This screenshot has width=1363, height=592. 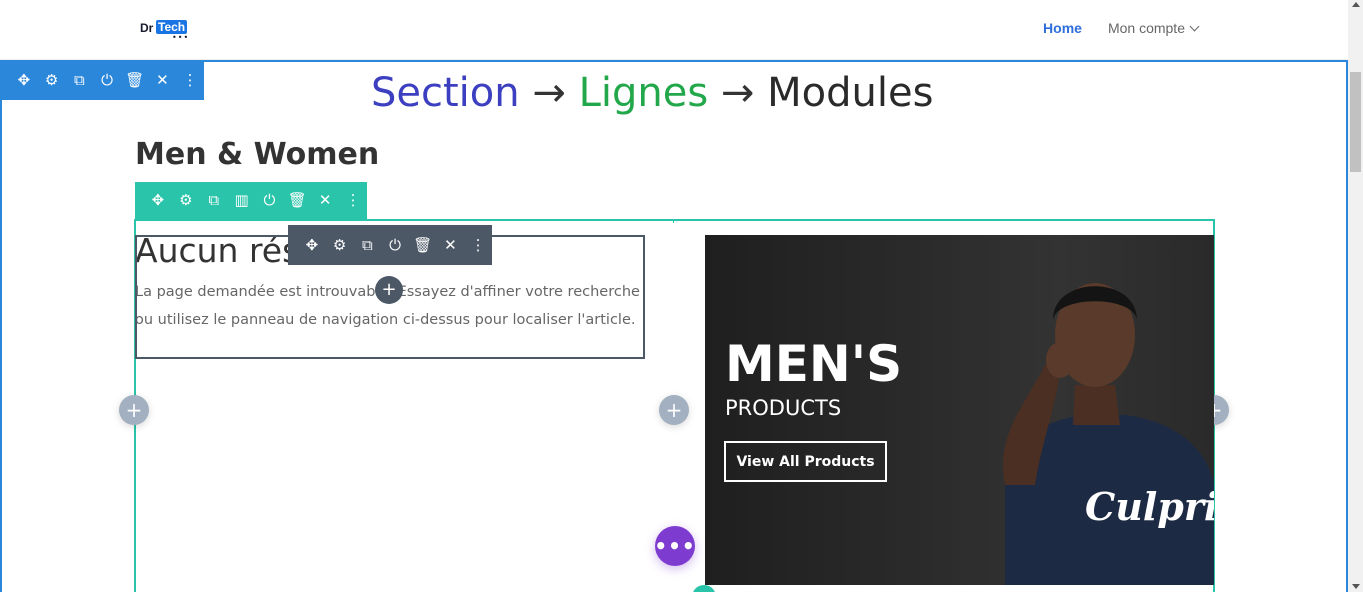 I want to click on scrollbar, so click(x=1355, y=296).